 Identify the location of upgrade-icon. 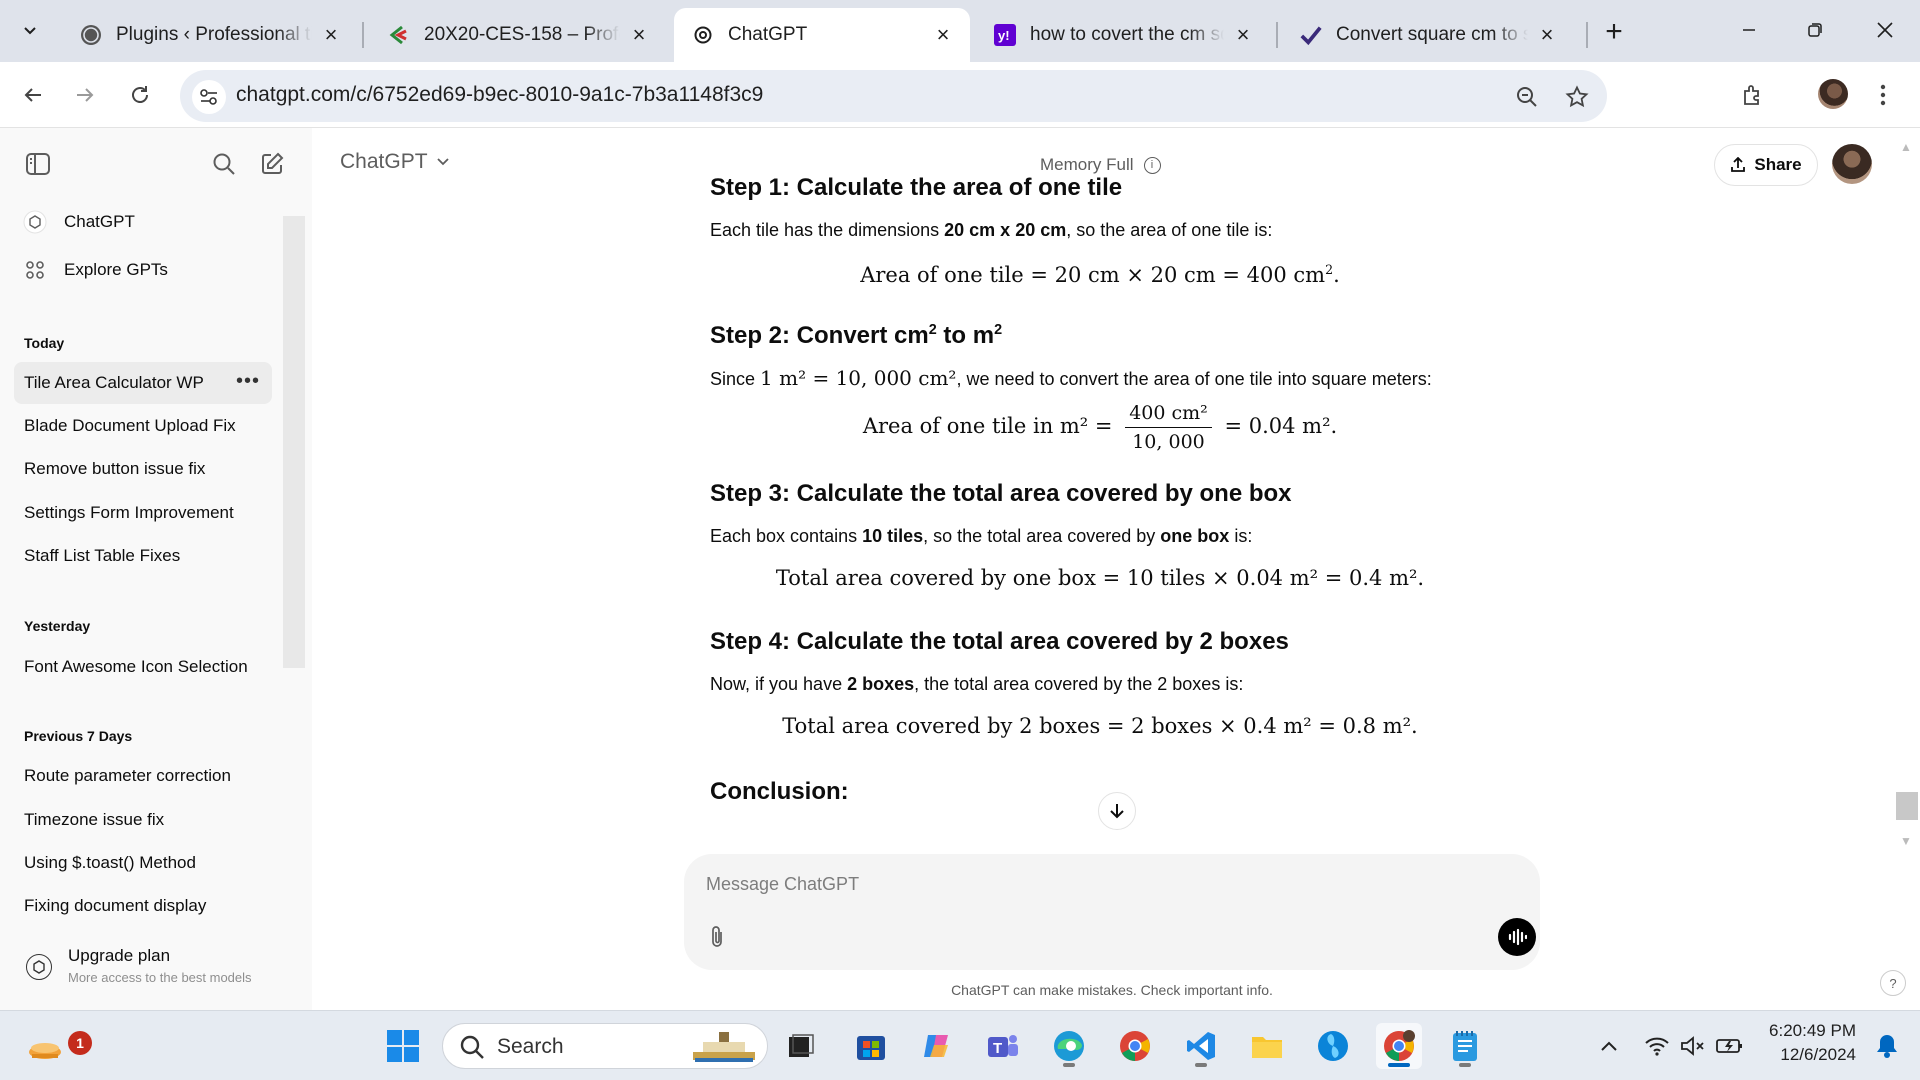
(39, 967).